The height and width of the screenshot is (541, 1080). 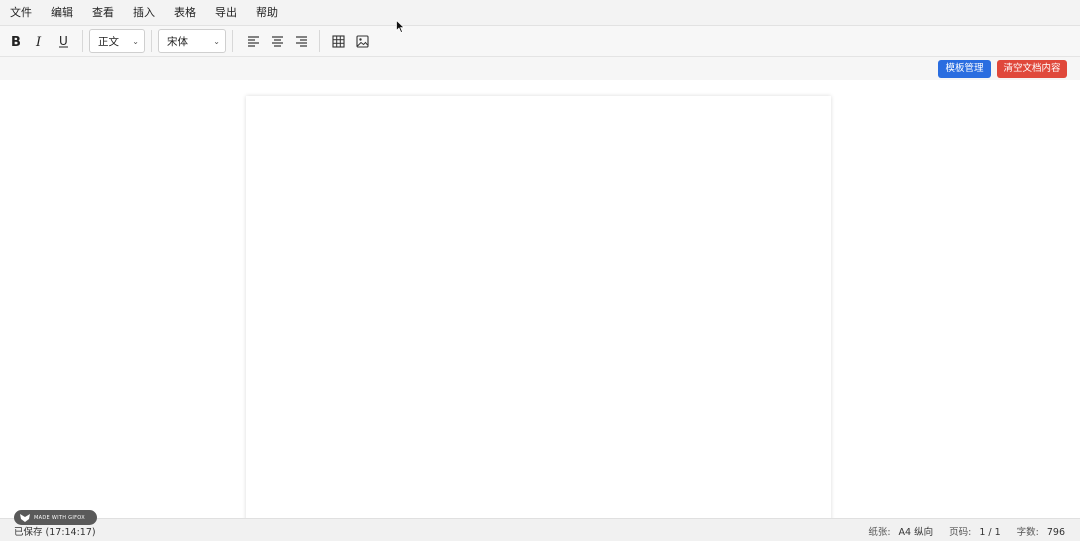 What do you see at coordinates (990, 532) in the screenshot?
I see `page-value: 1 / 1` at bounding box center [990, 532].